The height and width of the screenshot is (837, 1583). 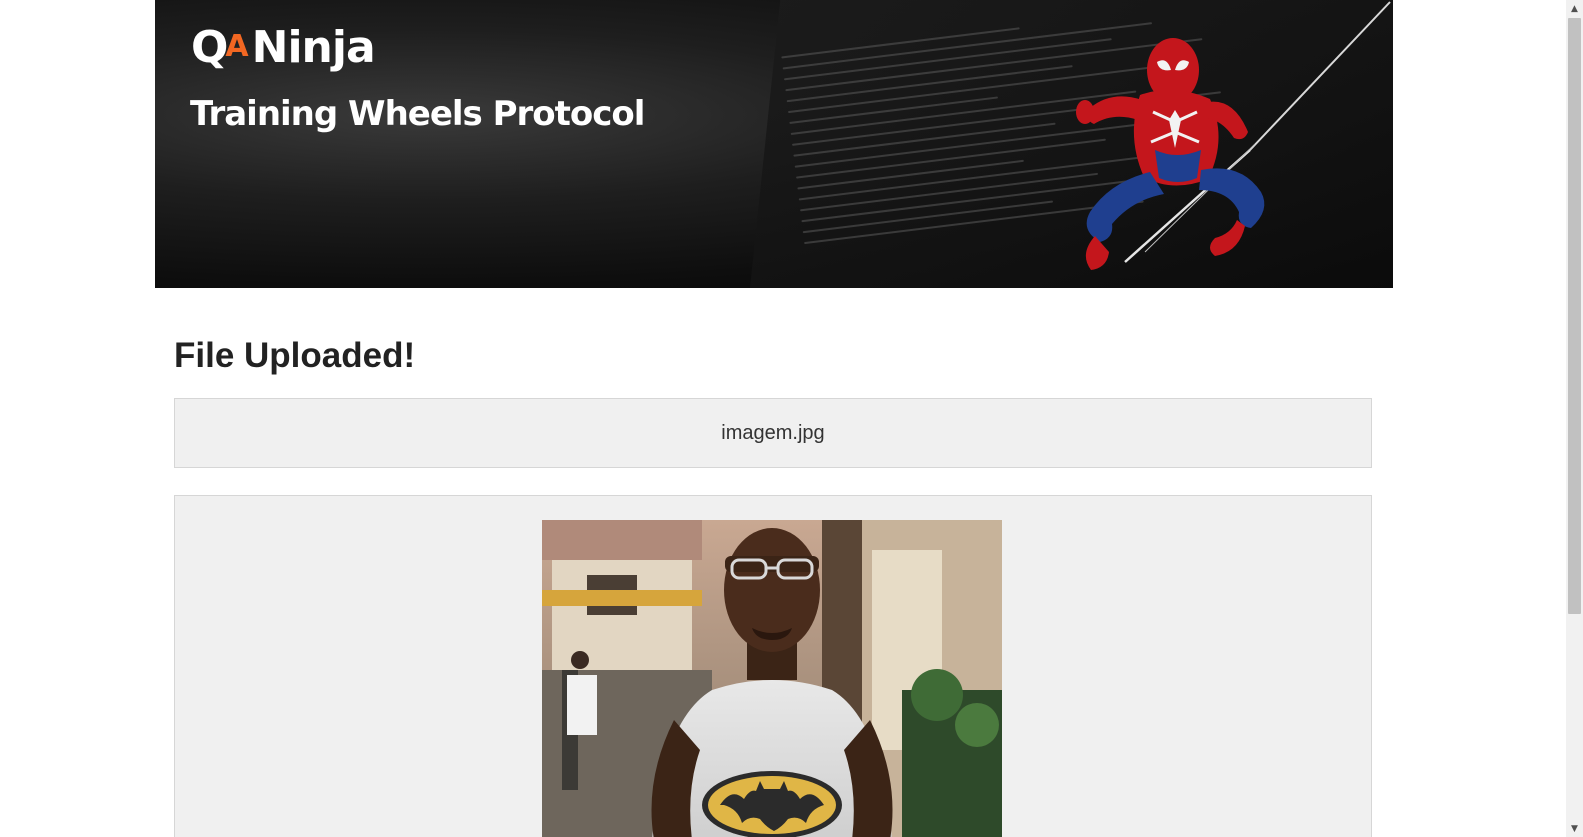 I want to click on page-scrollbar: ▲ ▼, so click(x=1574, y=418).